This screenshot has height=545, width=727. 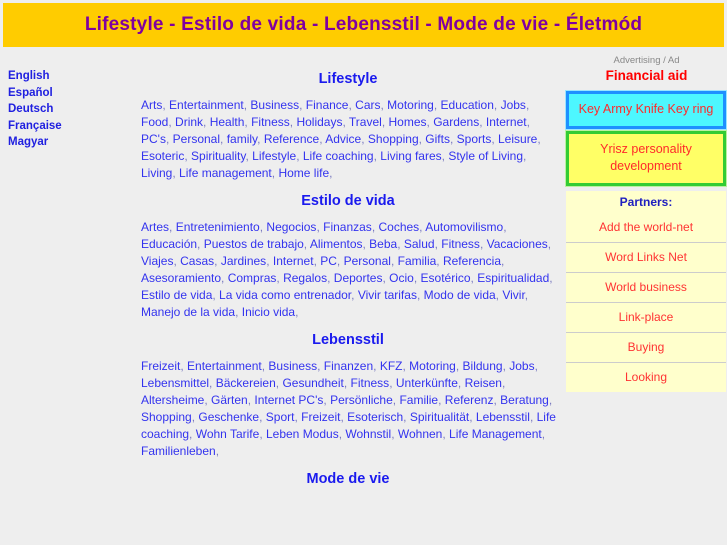 What do you see at coordinates (252, 278) in the screenshot?
I see `keyword-link: Compras` at bounding box center [252, 278].